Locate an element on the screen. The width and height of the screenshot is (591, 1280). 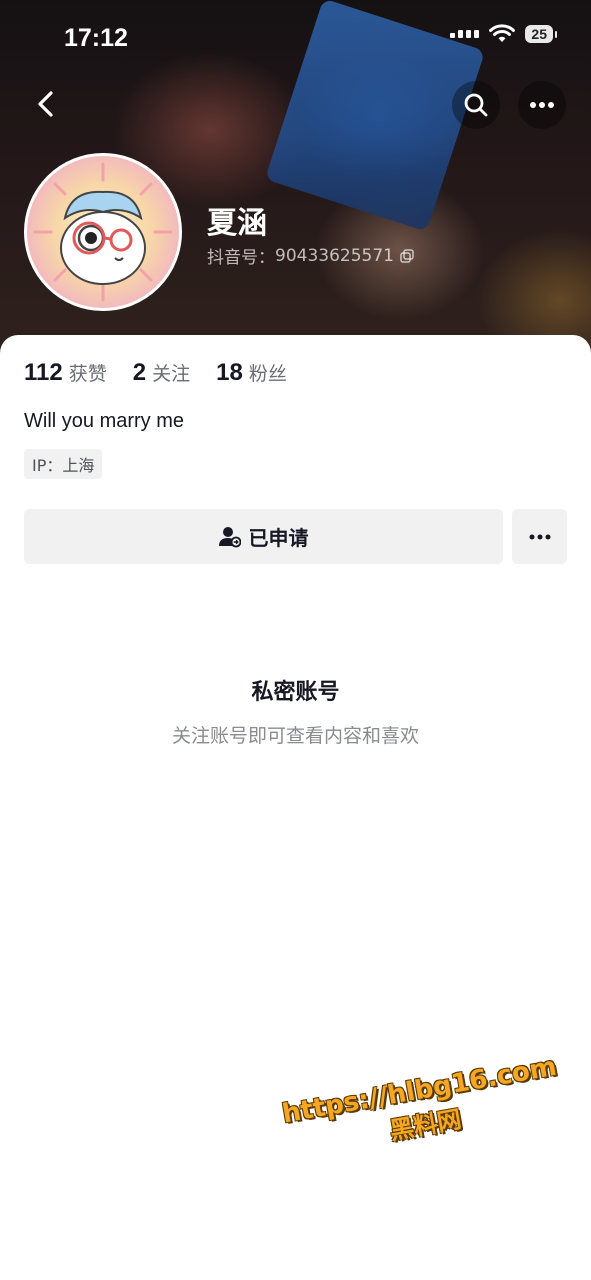
follow-request-applied-button: 已申请 is located at coordinates (263, 536).